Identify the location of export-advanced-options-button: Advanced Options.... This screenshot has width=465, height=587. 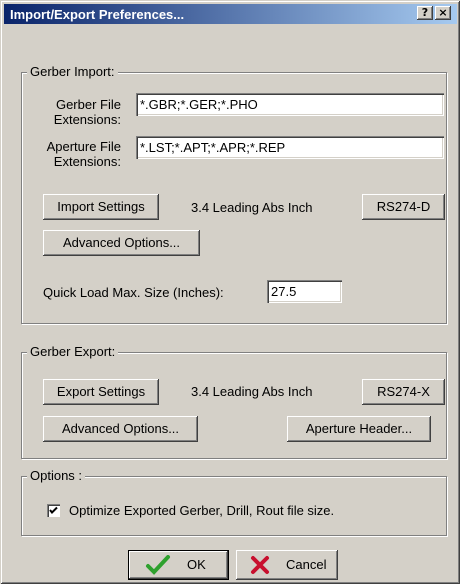
(120, 429).